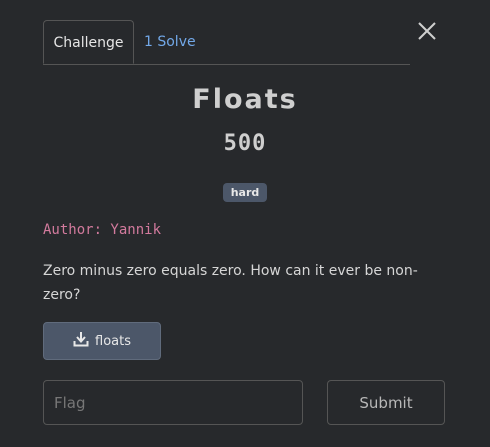 The height and width of the screenshot is (447, 490). I want to click on tab-challenge: Challenge, so click(88, 42).